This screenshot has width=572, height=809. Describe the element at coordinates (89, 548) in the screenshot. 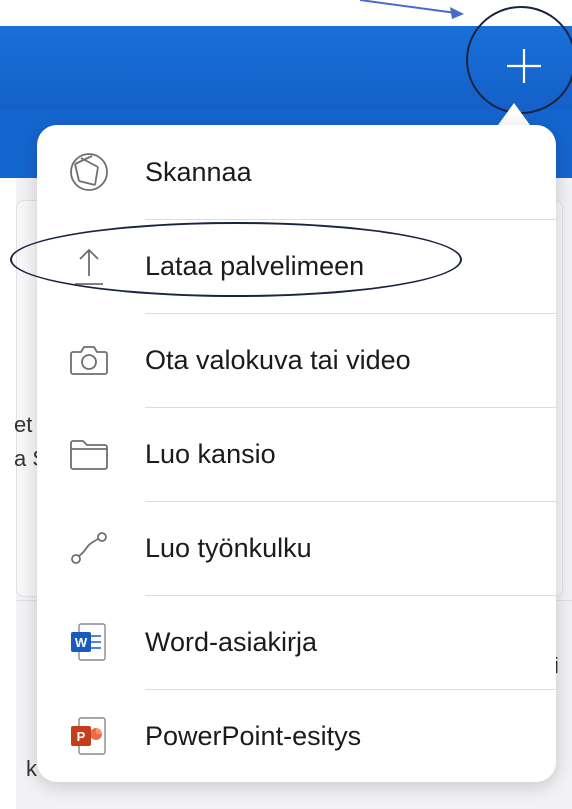

I see `workflow-icon` at that location.